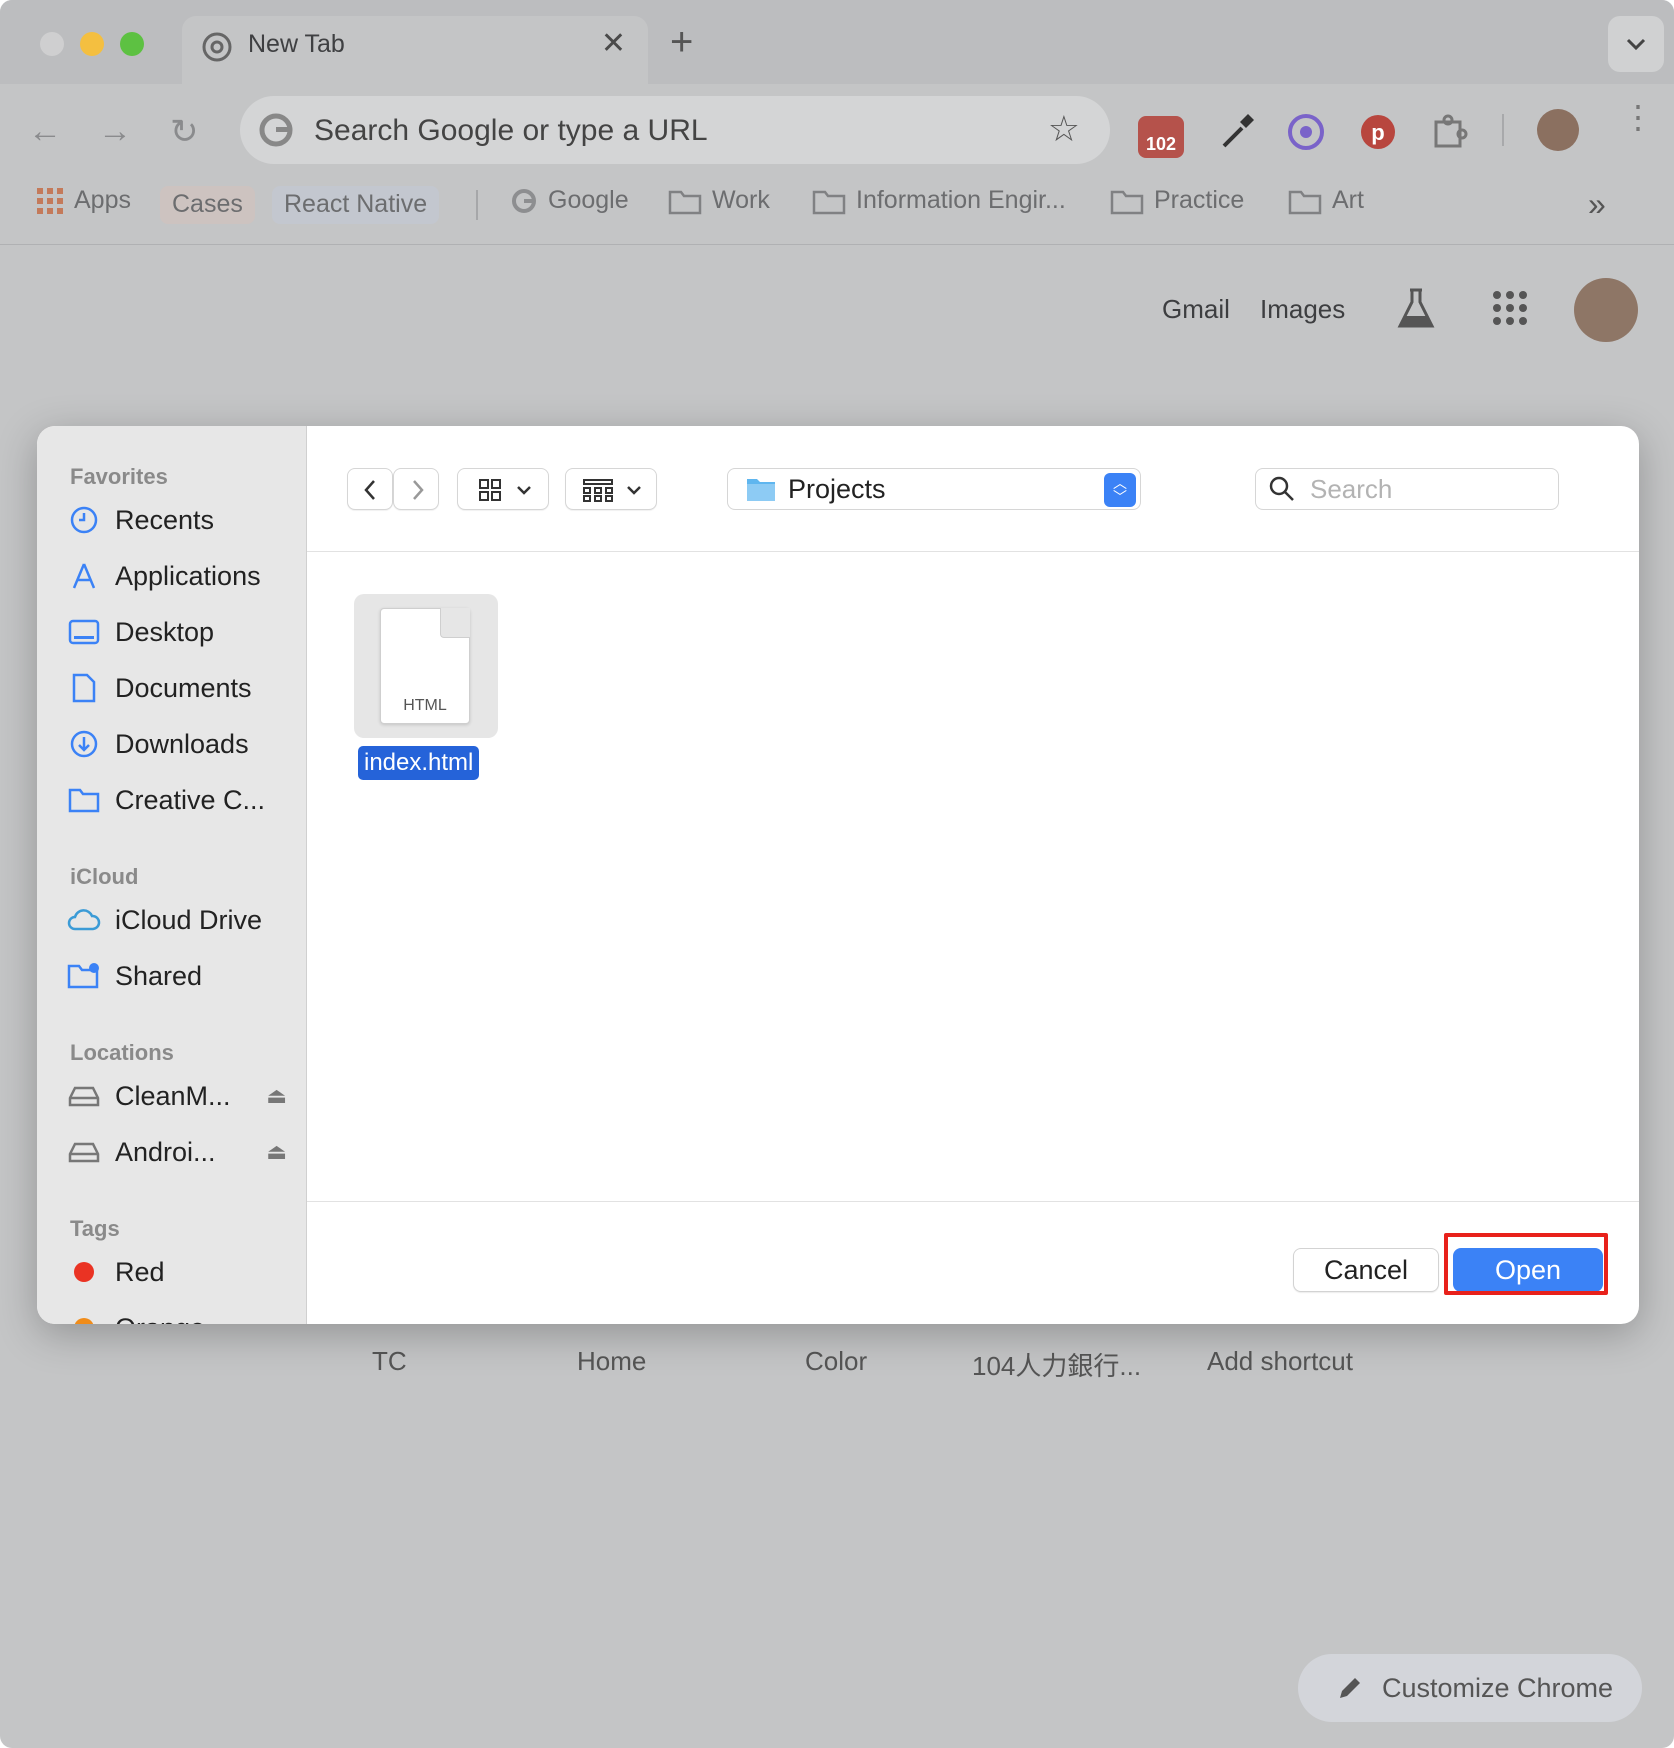 This screenshot has height=1748, width=1674. I want to click on file-kind-label: HTML, so click(425, 705).